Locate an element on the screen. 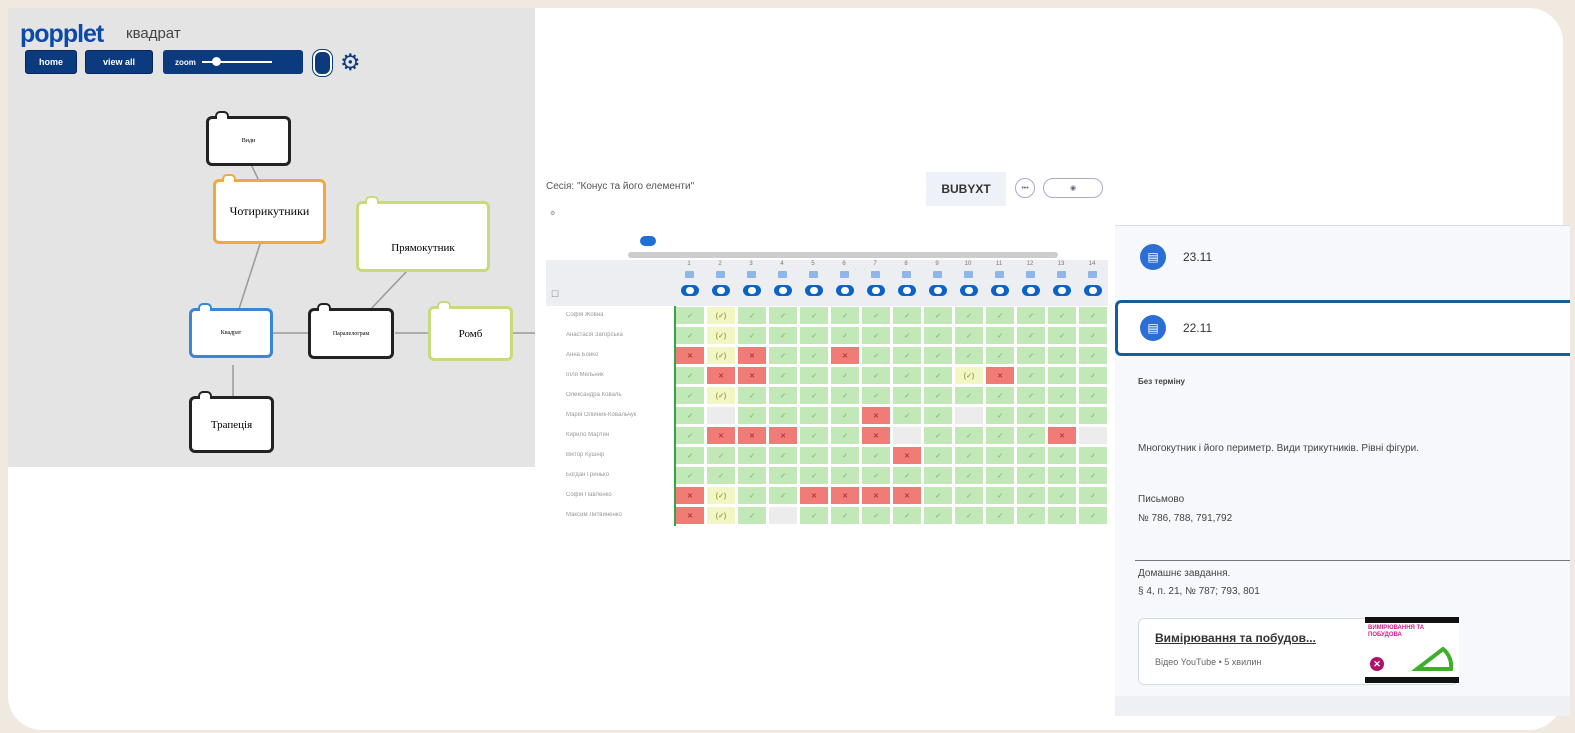 The height and width of the screenshot is (733, 1575). node-trapetsiia: Трапеція is located at coordinates (231, 422).